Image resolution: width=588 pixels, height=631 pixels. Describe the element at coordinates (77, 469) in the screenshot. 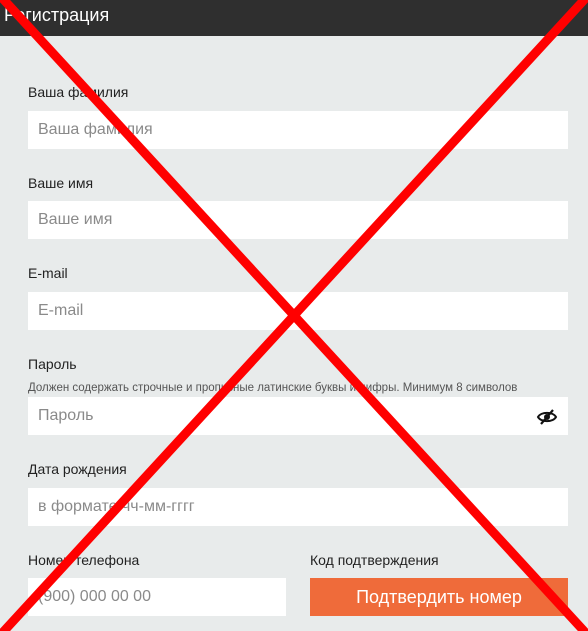

I see `birth-date-label: Дата рождения` at that location.